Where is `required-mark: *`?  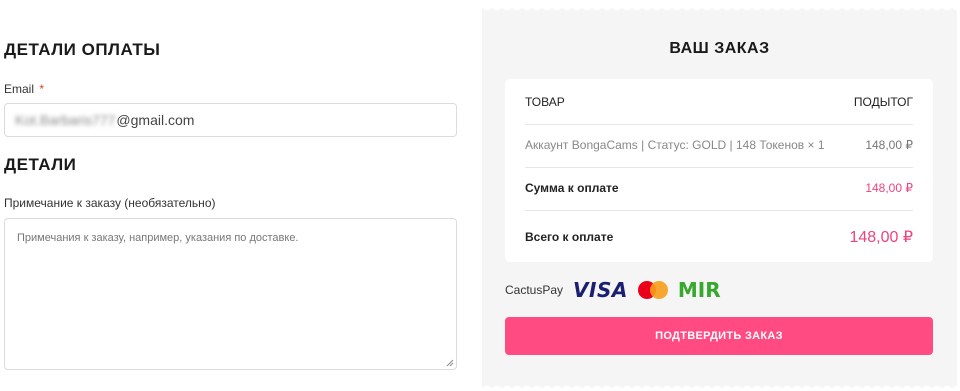
required-mark: * is located at coordinates (42, 89).